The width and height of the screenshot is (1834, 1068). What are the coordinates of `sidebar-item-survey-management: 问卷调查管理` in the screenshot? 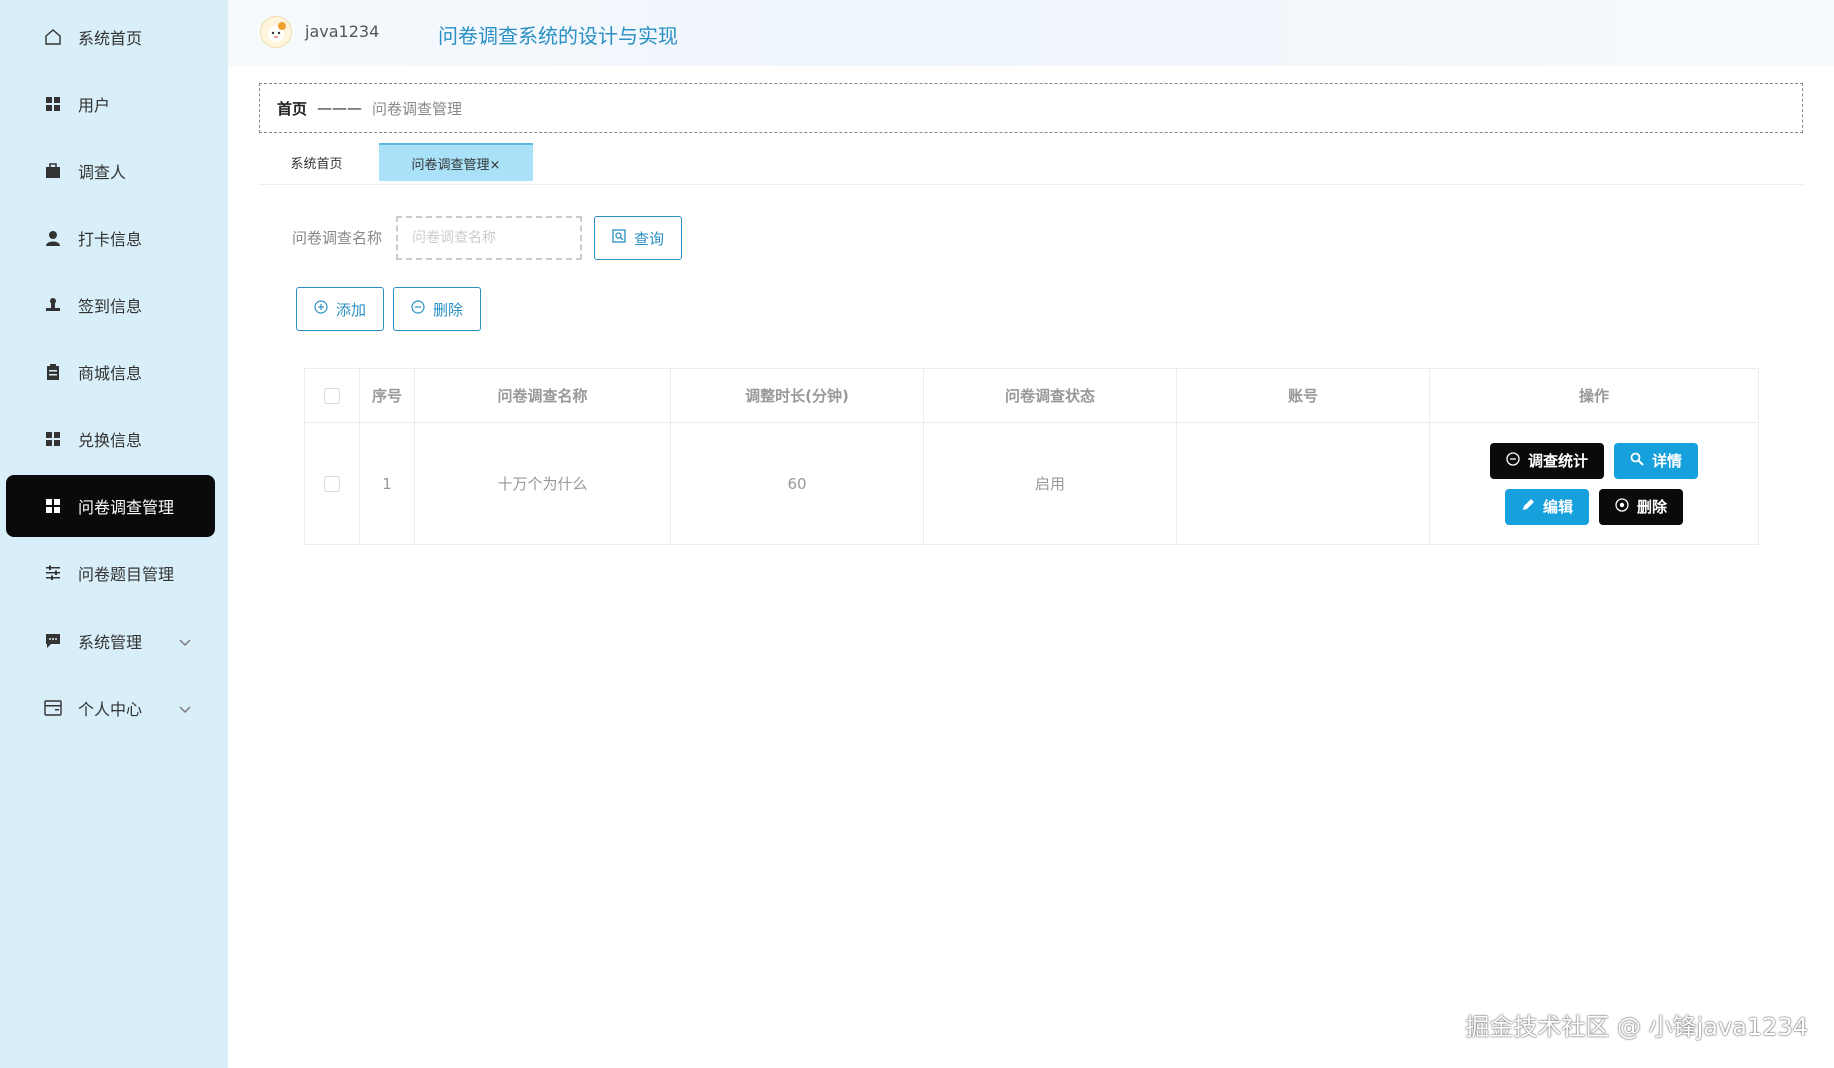 It's located at (110, 506).